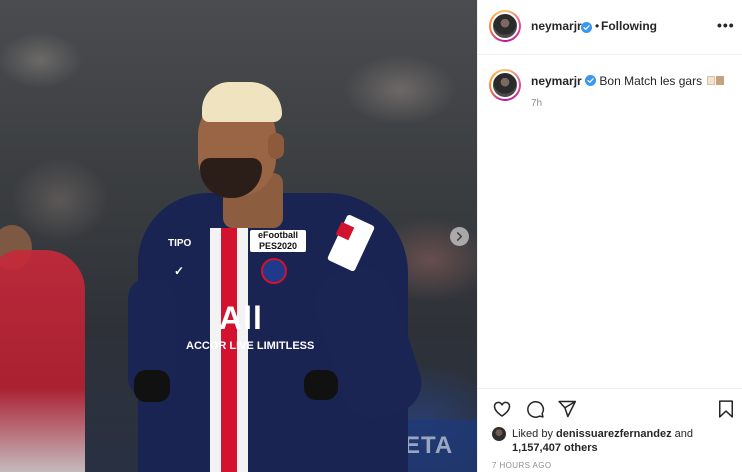 The height and width of the screenshot is (472, 742). Describe the element at coordinates (556, 26) in the screenshot. I see `header-username: neymarjr` at that location.